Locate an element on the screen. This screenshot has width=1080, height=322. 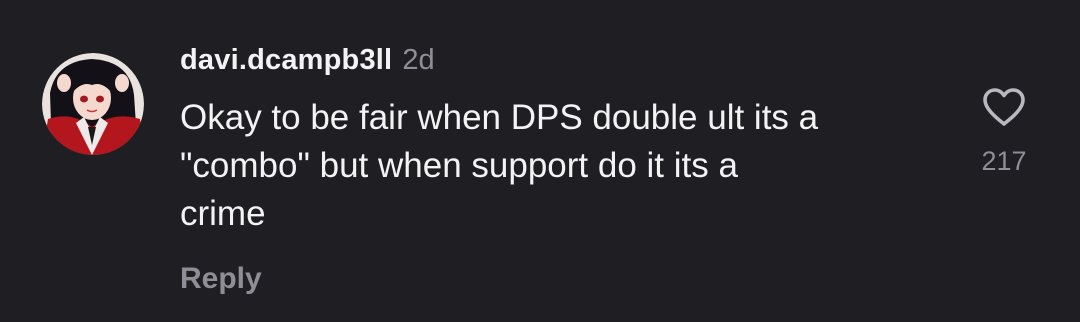
user-avatar is located at coordinates (93, 104).